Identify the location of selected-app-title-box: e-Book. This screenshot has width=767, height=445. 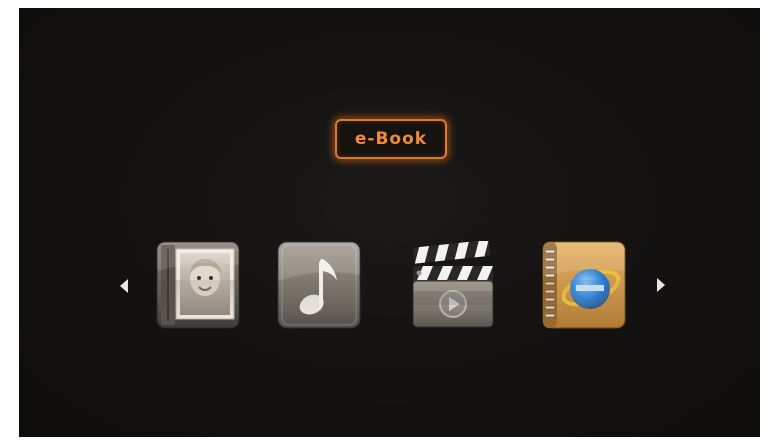
(391, 139).